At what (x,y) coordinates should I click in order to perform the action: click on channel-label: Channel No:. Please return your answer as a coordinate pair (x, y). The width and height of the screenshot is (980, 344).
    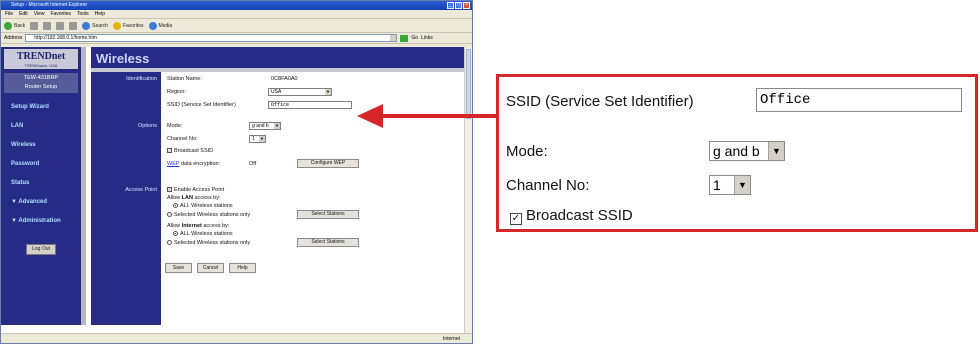
    Looking at the image, I should click on (182, 139).